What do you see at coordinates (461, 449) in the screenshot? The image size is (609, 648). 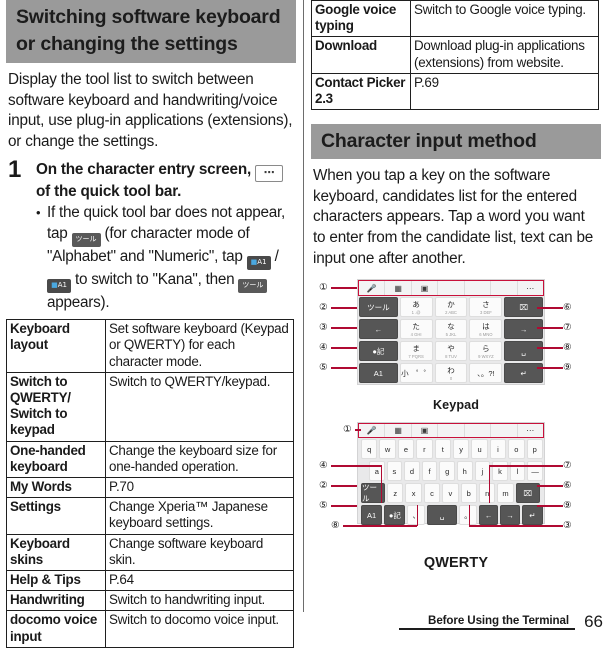 I see `qwerty-key: y` at bounding box center [461, 449].